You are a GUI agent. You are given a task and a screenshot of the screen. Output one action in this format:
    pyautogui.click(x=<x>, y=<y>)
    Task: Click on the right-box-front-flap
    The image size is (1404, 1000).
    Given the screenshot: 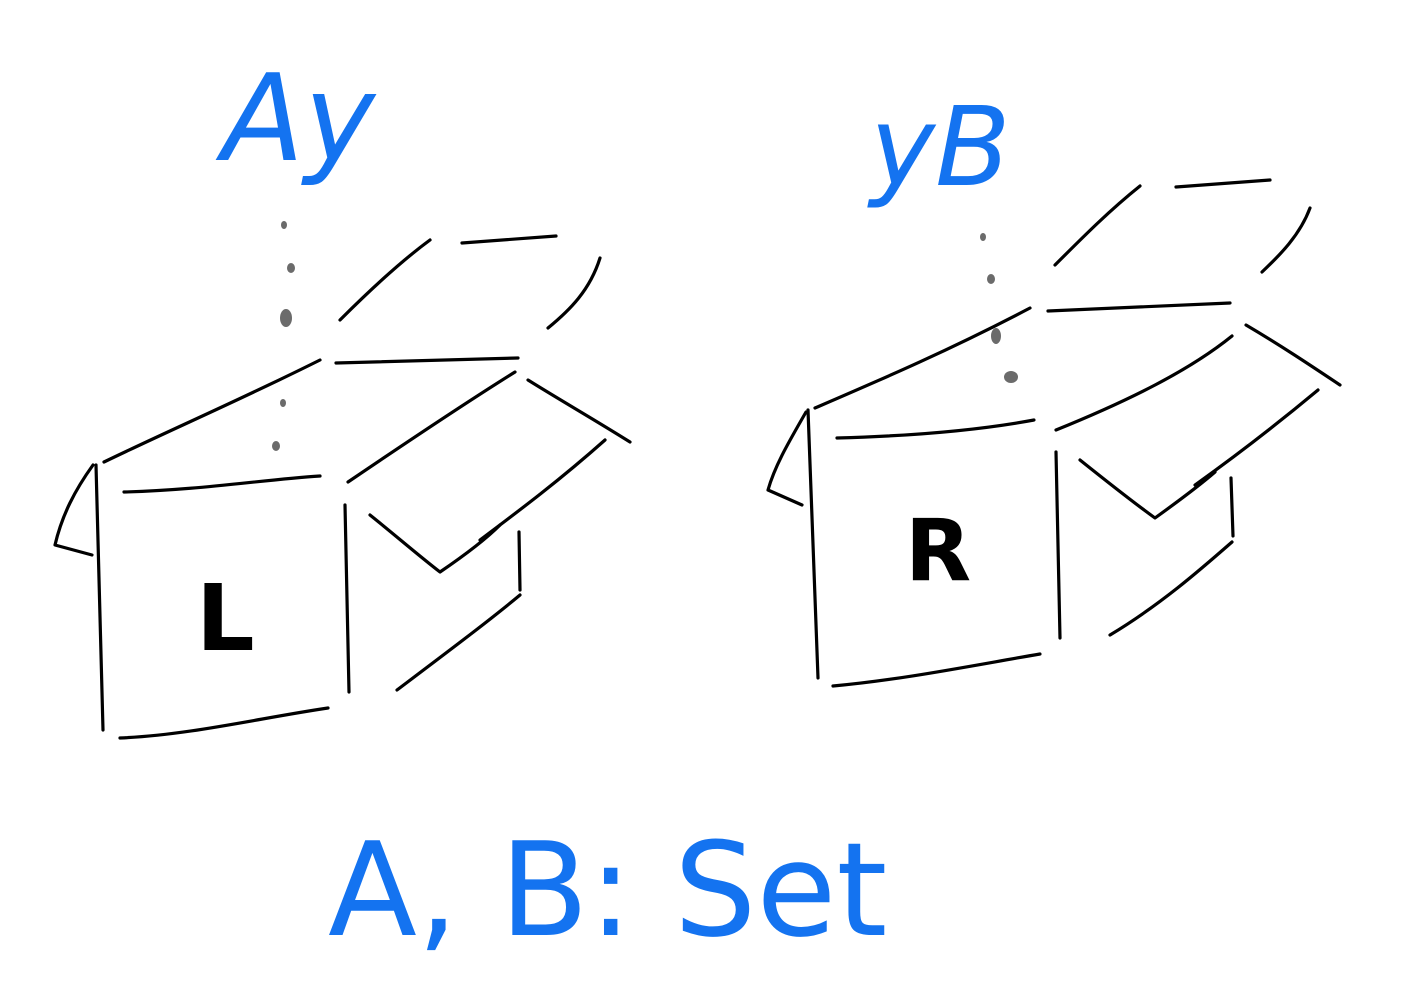 What is the action you would take?
    pyautogui.click(x=1147, y=489)
    